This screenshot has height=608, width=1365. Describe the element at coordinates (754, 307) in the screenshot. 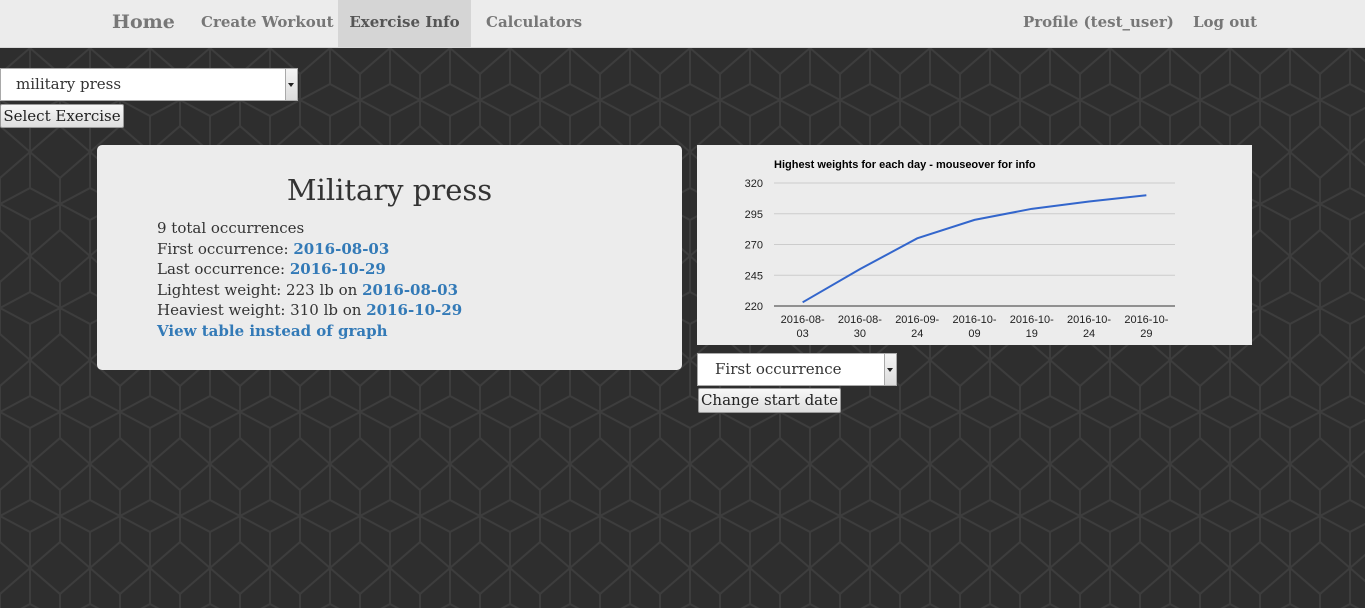

I see `y-tick-label: 220` at that location.